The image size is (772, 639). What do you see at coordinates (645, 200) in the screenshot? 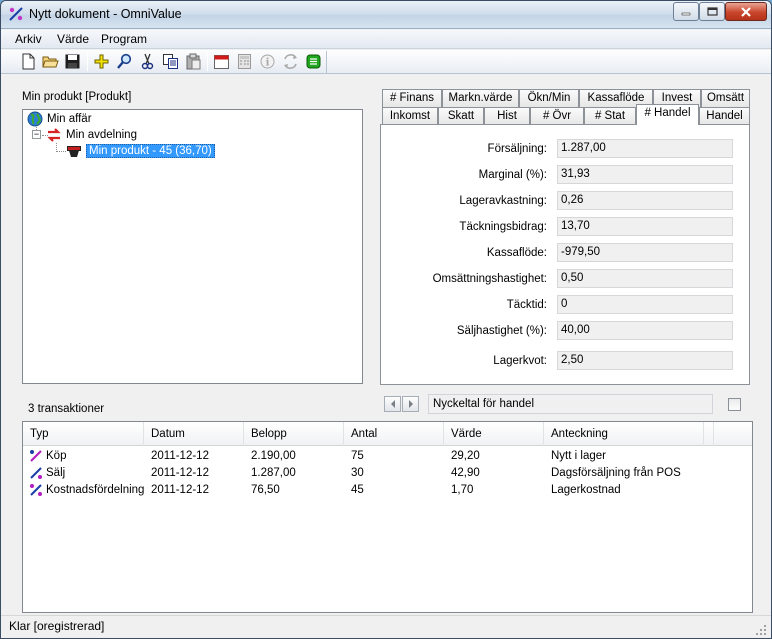
I see `field-lageravkastning: 0,26` at bounding box center [645, 200].